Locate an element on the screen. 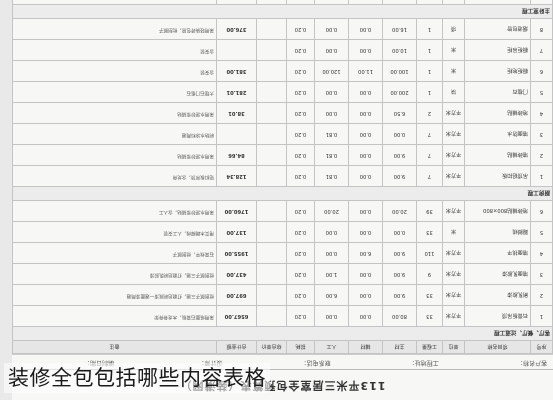 The height and width of the screenshot is (400, 553). column-header: 人工 is located at coordinates (331, 347).